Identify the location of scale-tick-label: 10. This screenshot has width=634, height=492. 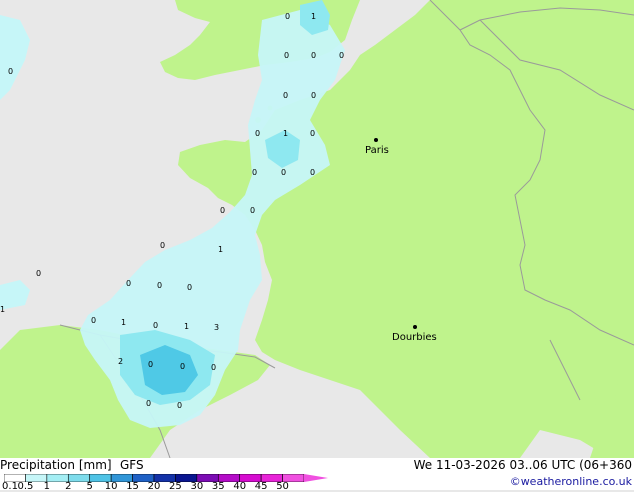
(111, 486).